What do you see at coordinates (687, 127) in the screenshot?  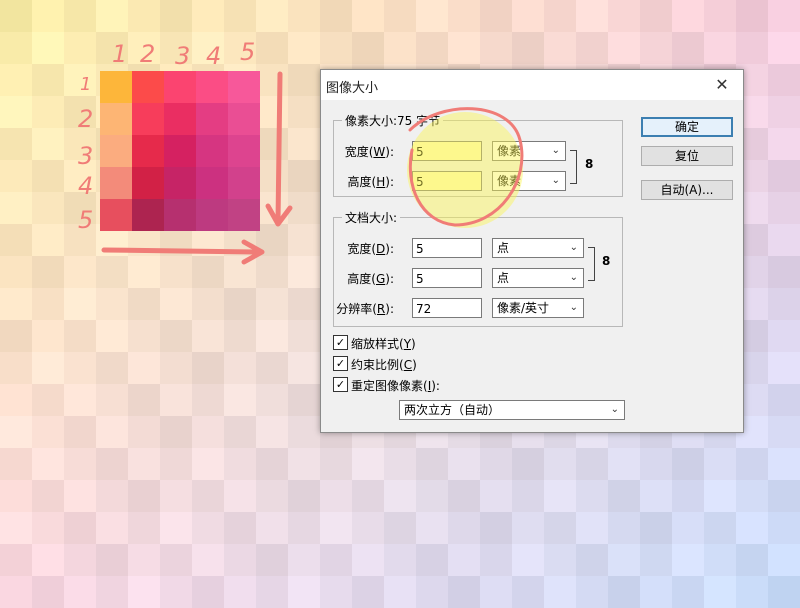 I see `ok-button: 确定` at bounding box center [687, 127].